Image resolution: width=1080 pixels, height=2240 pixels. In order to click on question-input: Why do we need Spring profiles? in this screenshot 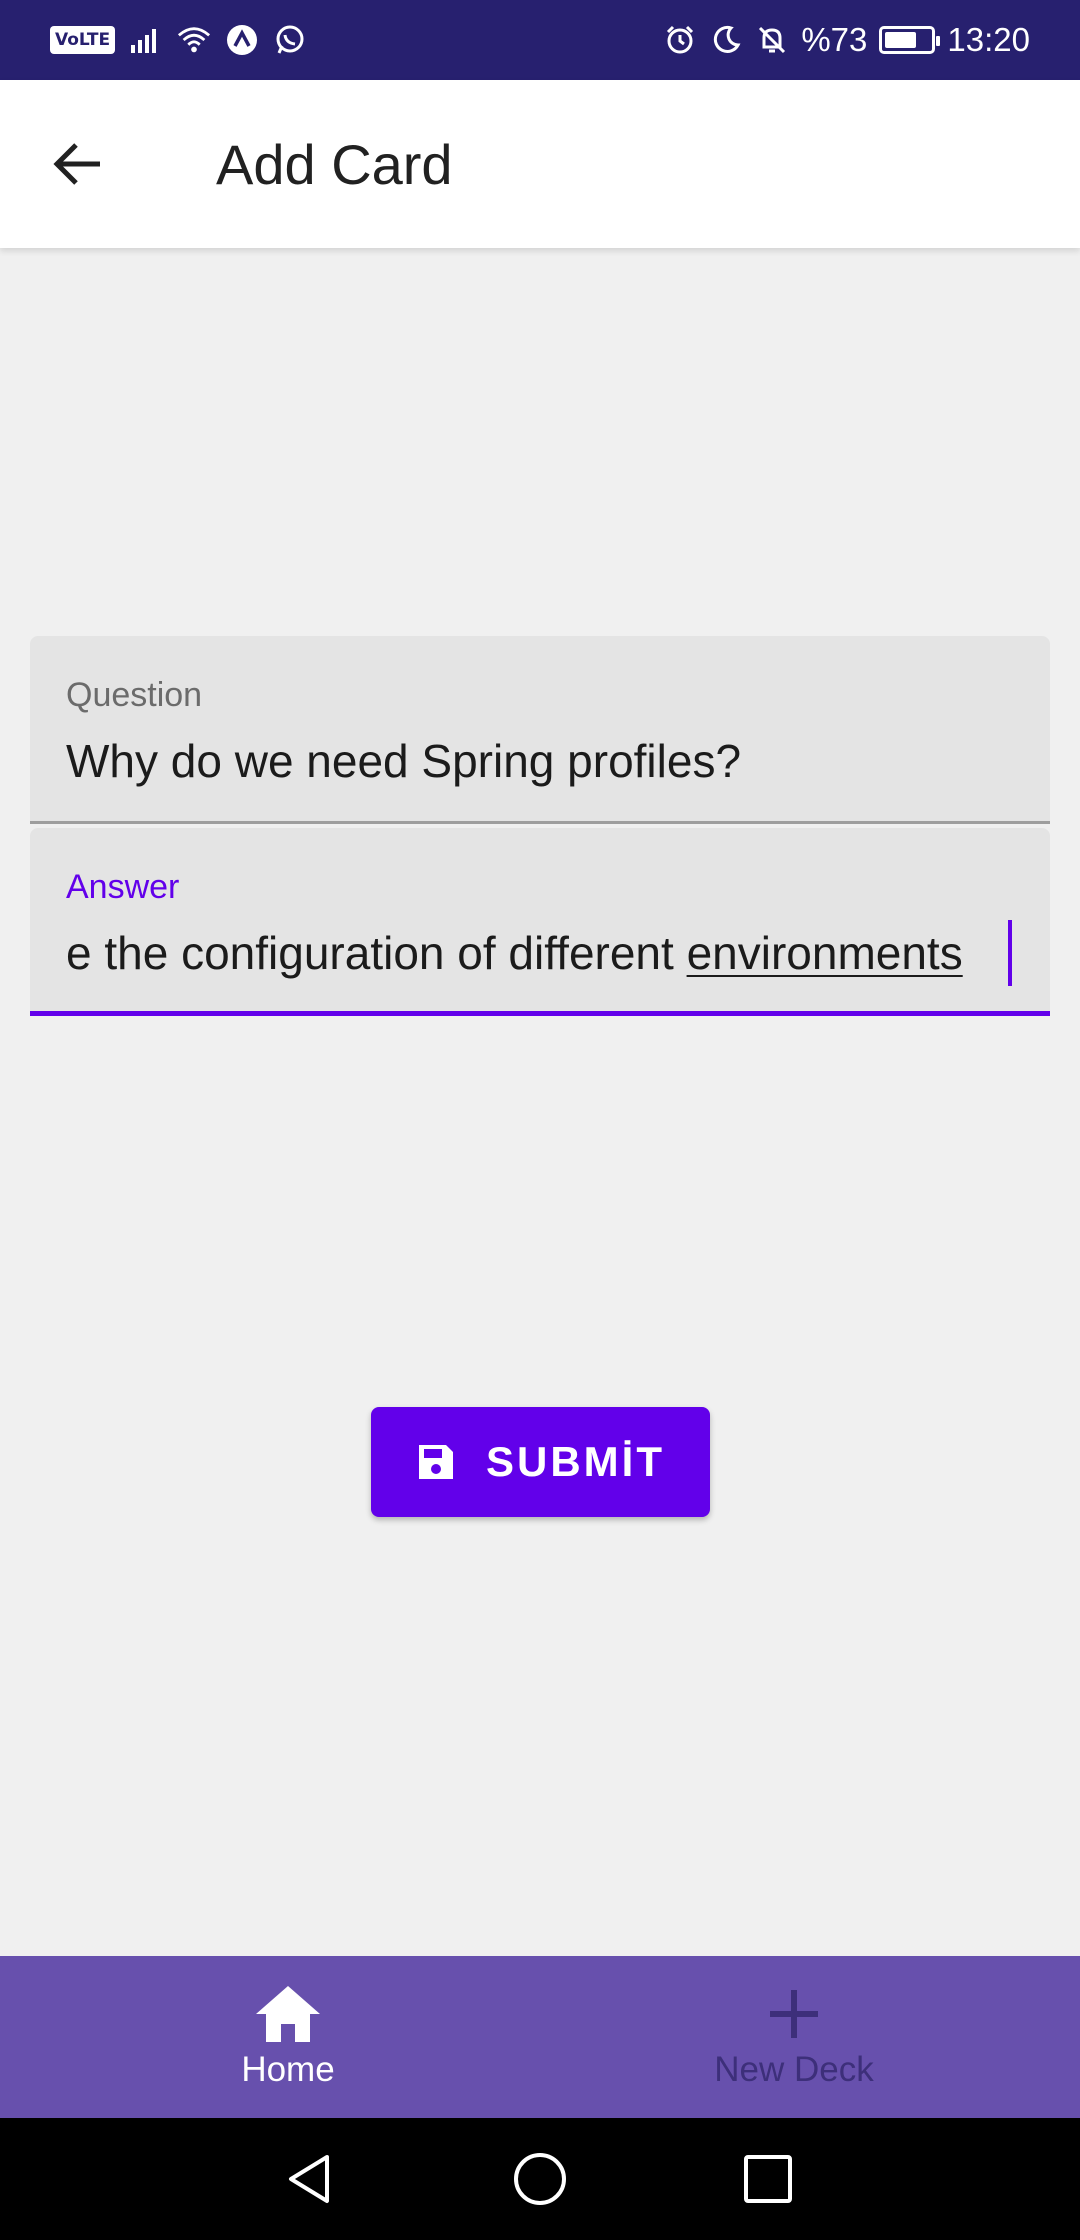, I will do `click(556, 761)`.